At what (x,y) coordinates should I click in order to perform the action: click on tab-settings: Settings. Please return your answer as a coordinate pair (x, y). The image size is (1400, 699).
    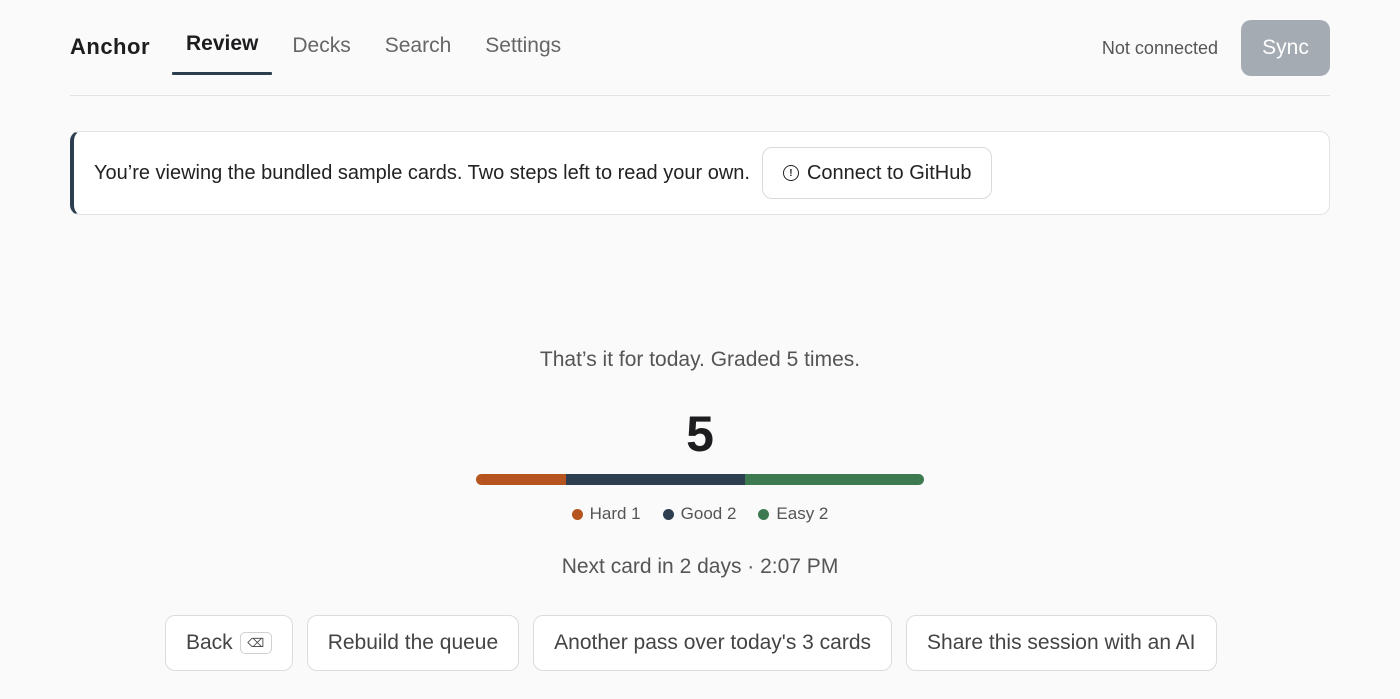
    Looking at the image, I should click on (523, 48).